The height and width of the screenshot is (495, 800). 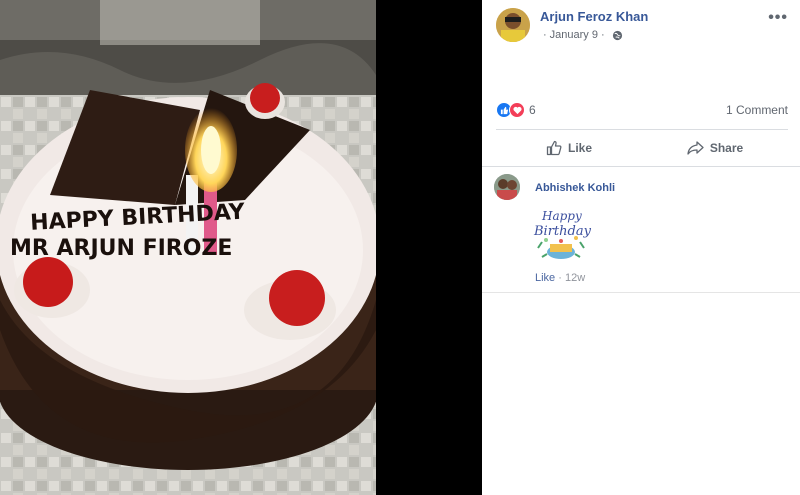 I want to click on cake-writing-line-2: MR ARJUN FIROZE, so click(x=121, y=248).